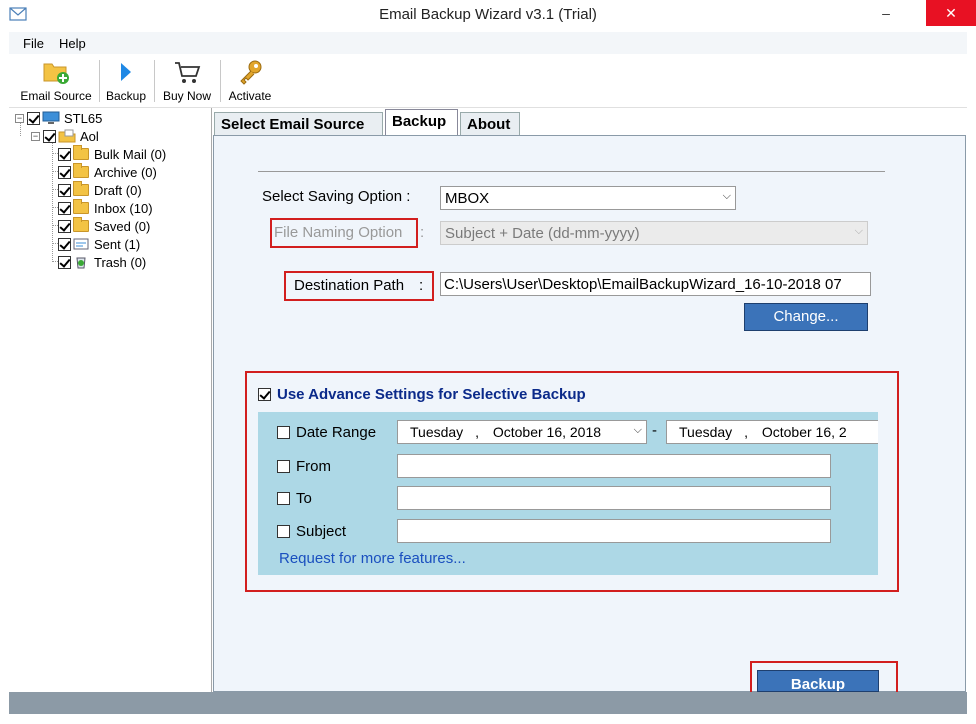  What do you see at coordinates (251, 72) in the screenshot?
I see `key-icon` at bounding box center [251, 72].